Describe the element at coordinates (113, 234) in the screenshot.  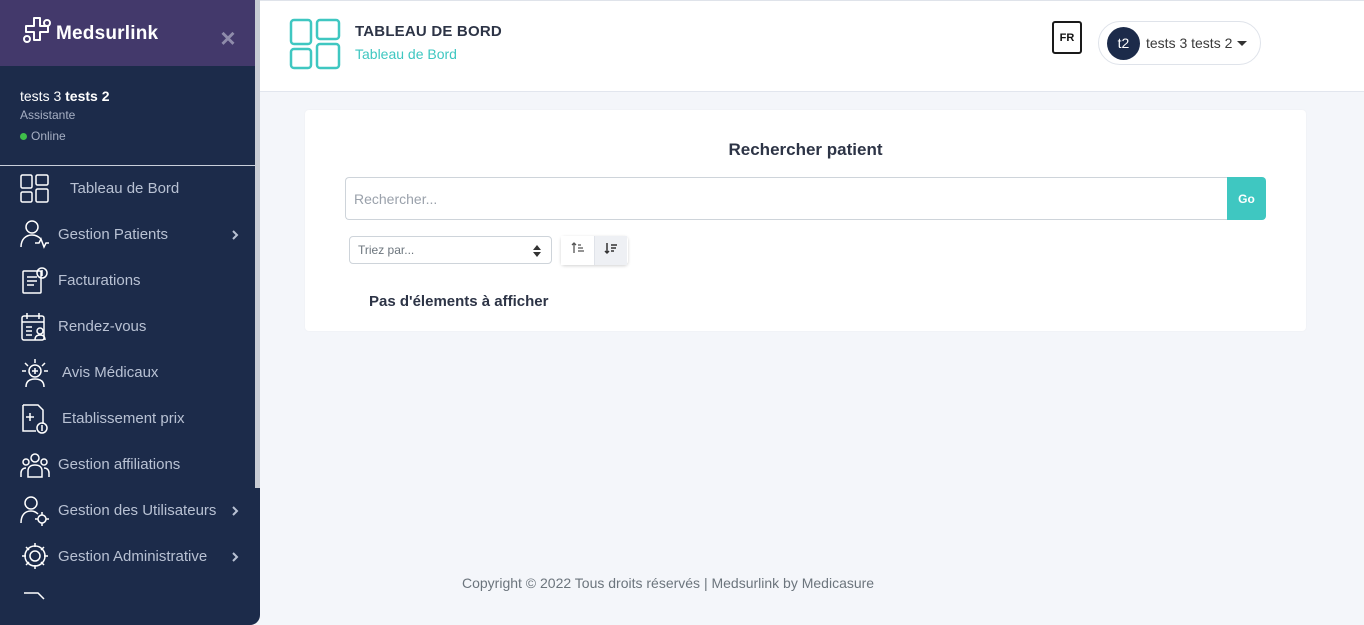
I see `sidebar-item-label: Gestion Patients` at that location.